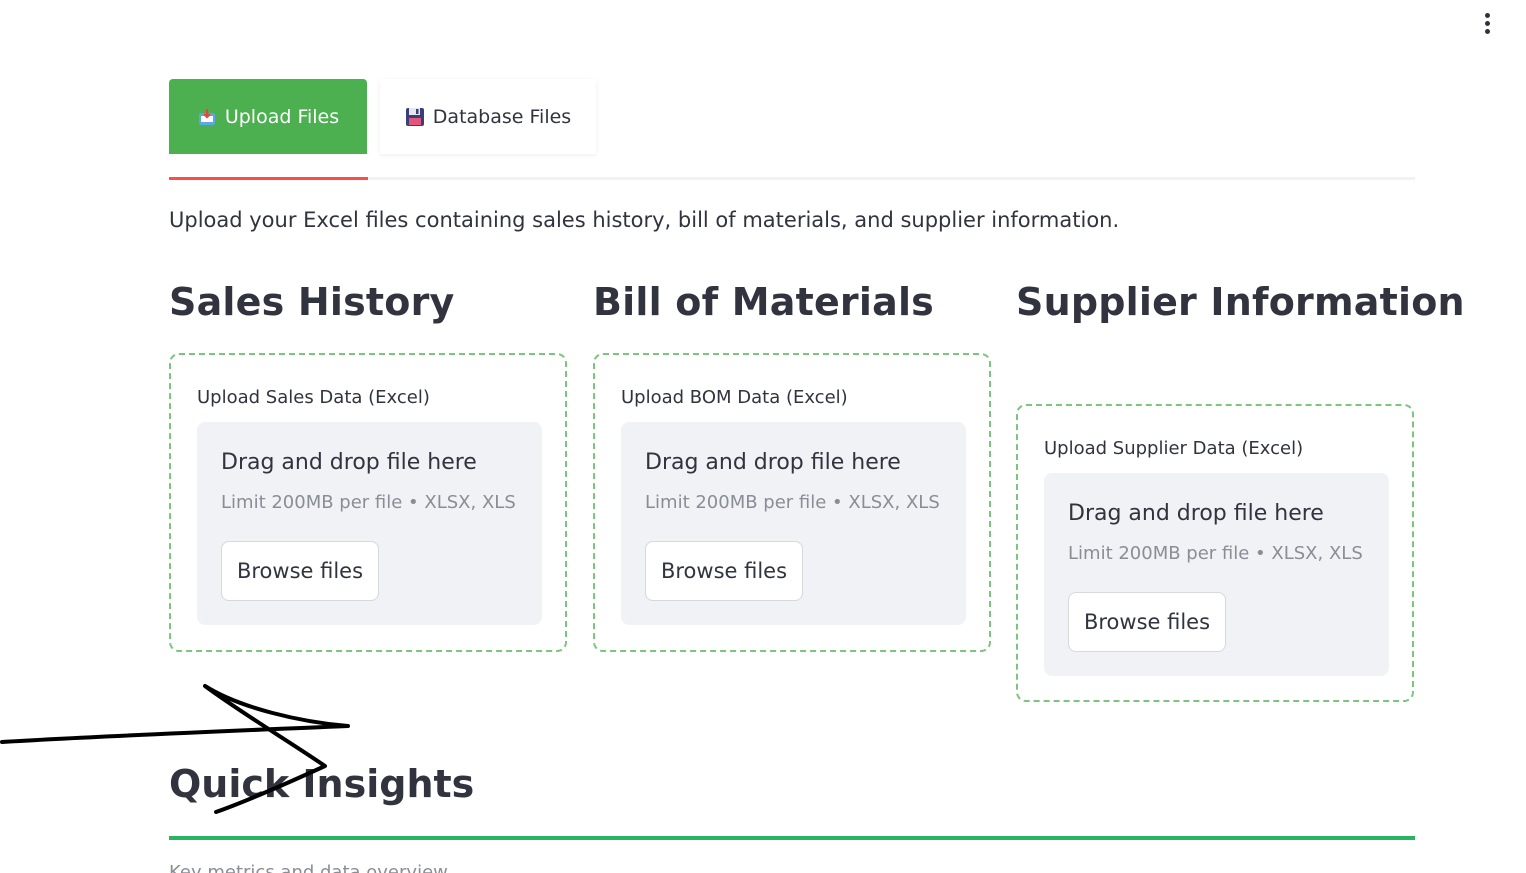 This screenshot has width=1526, height=873. I want to click on tab-label: Database Files, so click(502, 116).